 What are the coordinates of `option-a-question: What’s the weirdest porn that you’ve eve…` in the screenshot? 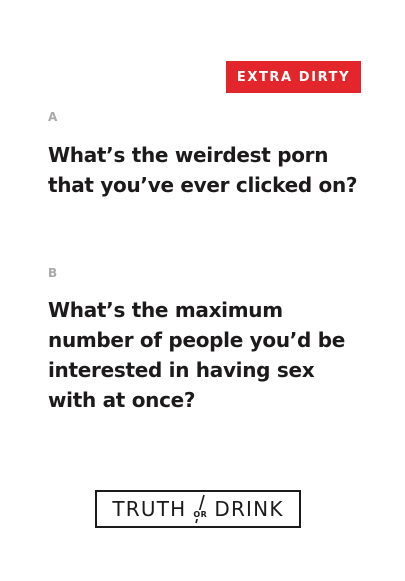 It's located at (203, 170).